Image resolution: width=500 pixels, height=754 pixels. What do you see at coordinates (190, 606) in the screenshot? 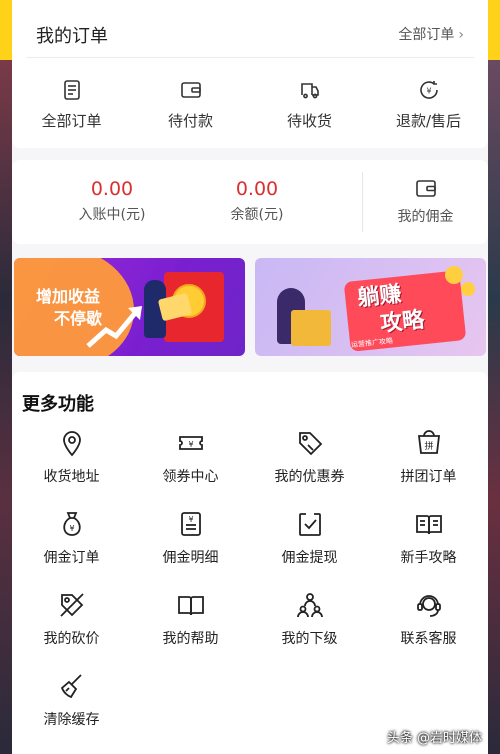
I see `help-book-icon` at bounding box center [190, 606].